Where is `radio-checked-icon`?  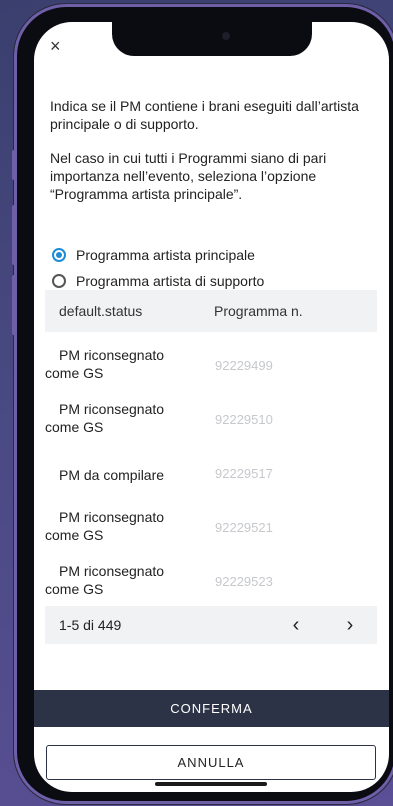 radio-checked-icon is located at coordinates (59, 255).